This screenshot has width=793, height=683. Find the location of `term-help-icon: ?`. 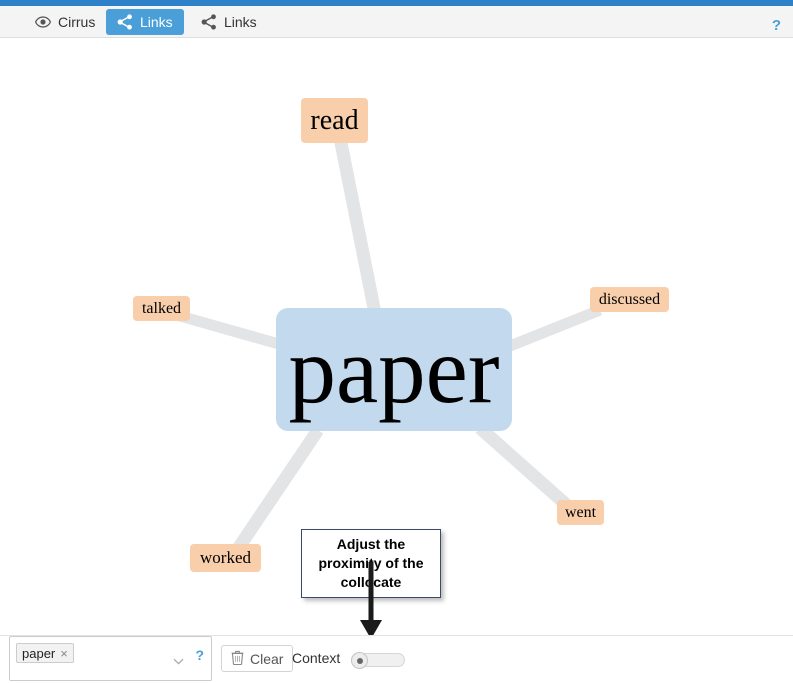

term-help-icon: ? is located at coordinates (199, 655).